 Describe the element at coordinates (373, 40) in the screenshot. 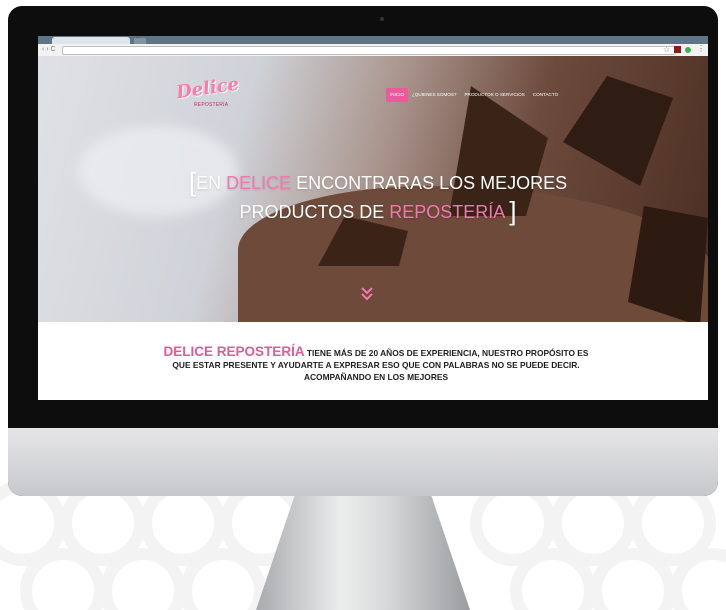

I see `browser-tab-bar: ×` at that location.